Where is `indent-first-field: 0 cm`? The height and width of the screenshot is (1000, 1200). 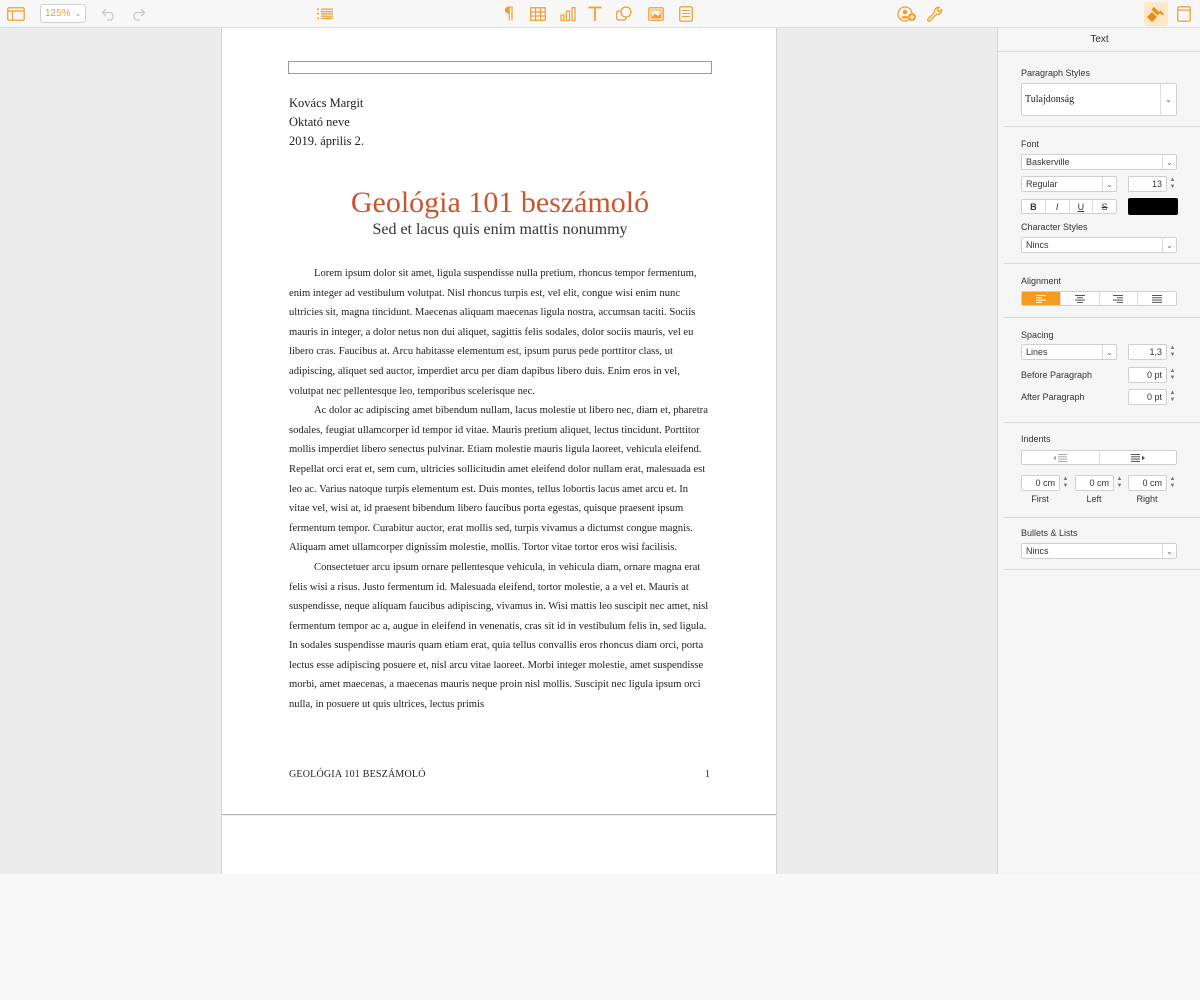 indent-first-field: 0 cm is located at coordinates (1040, 483).